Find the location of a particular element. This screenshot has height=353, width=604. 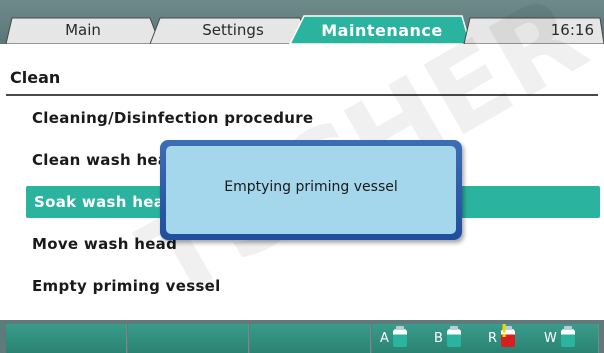

status-bar: A B R ! W is located at coordinates (302, 336).